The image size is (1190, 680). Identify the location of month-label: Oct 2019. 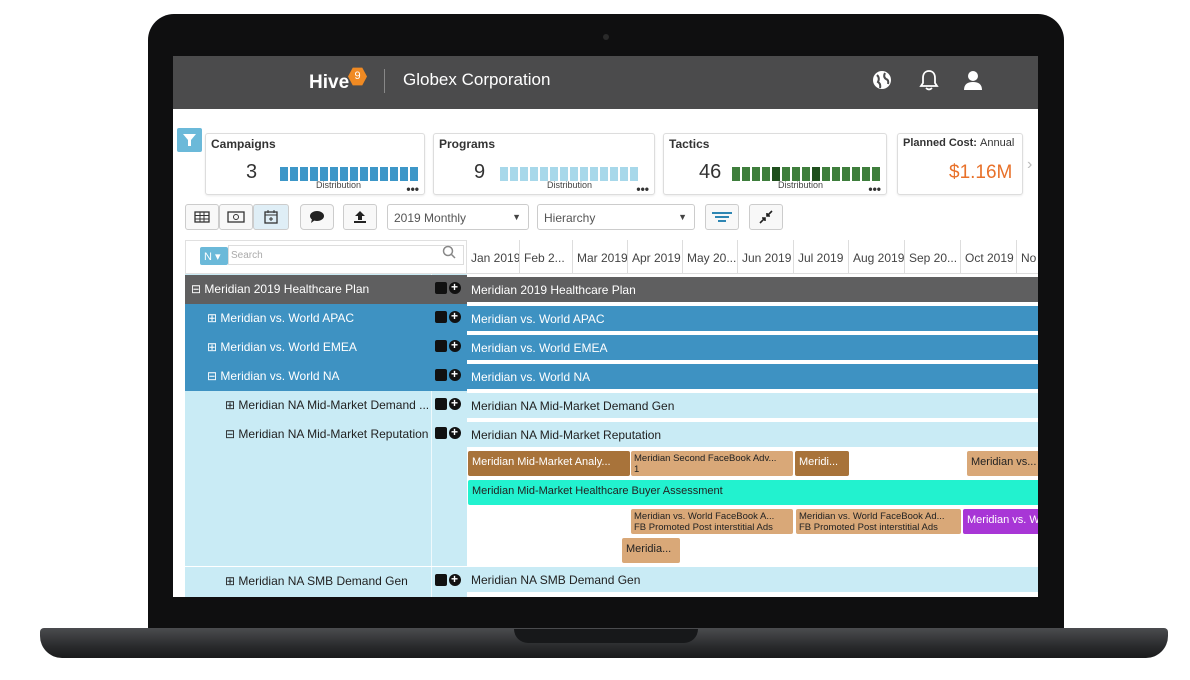
(989, 257).